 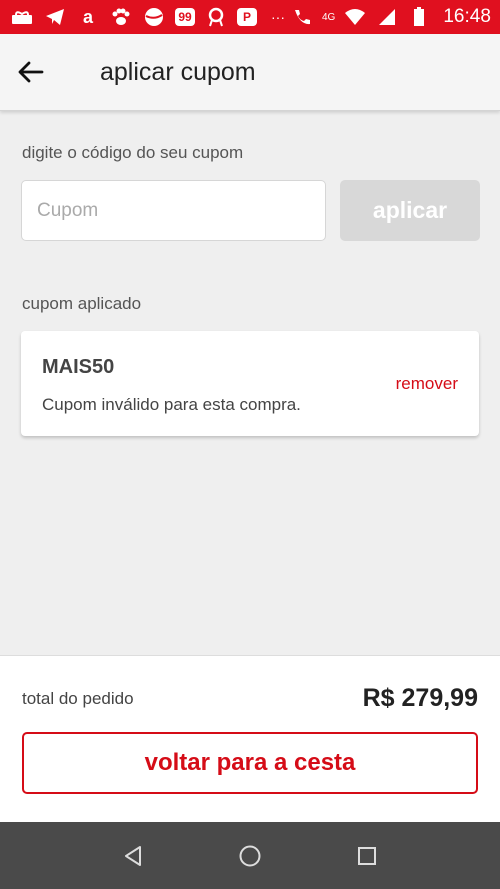 What do you see at coordinates (78, 698) in the screenshot?
I see `order-total-label: total do pedido` at bounding box center [78, 698].